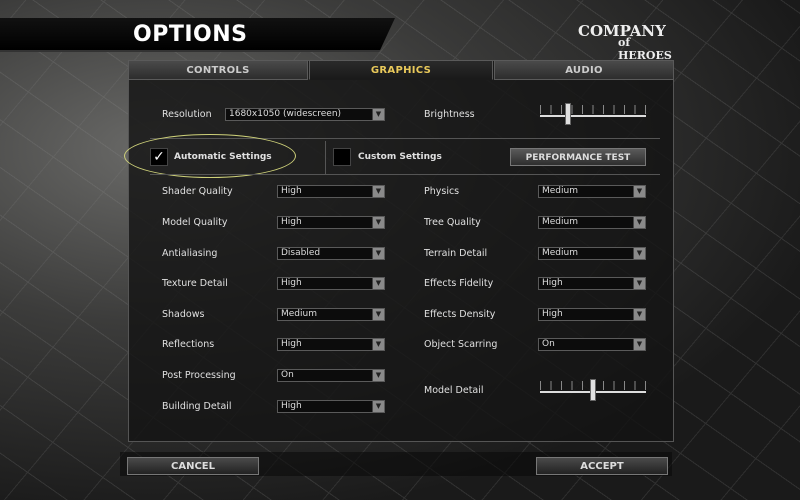  I want to click on shadows-label: Shadows, so click(183, 314).